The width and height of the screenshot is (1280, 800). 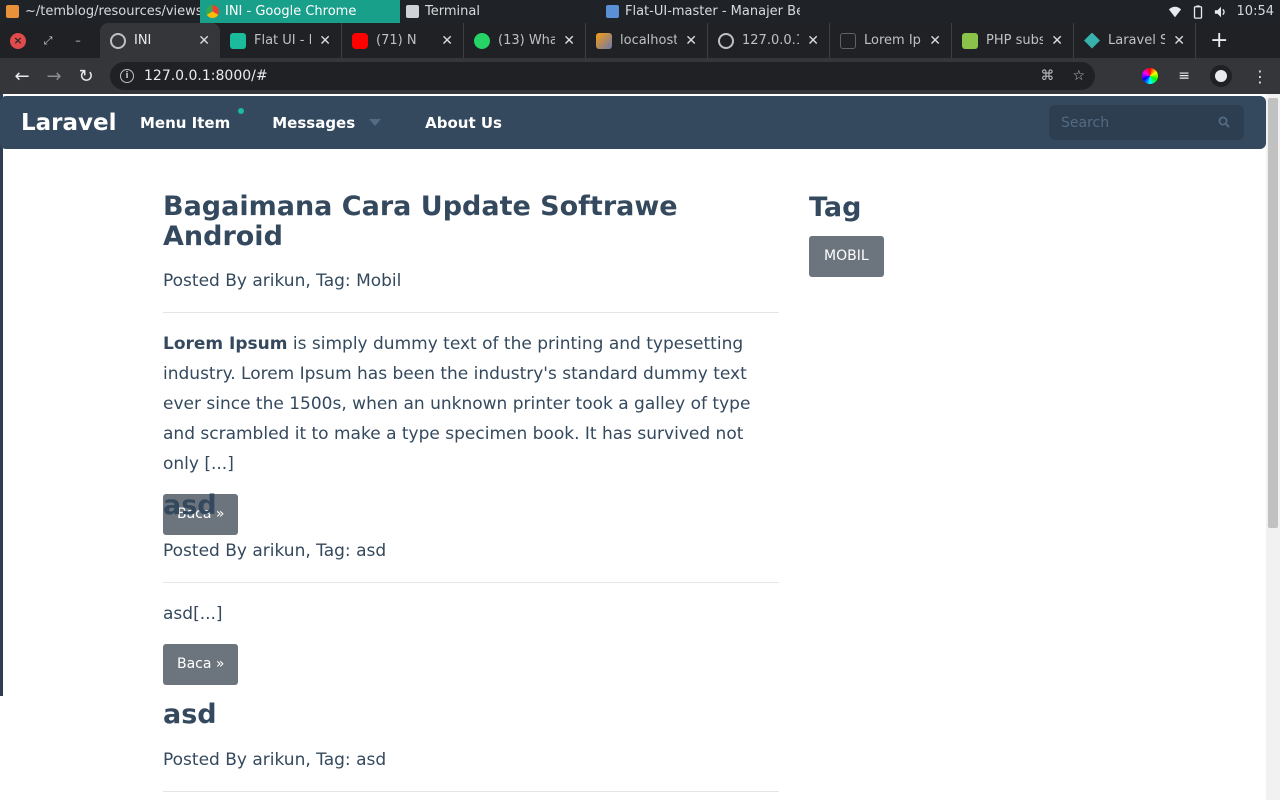 I want to click on nav-about-us: About Us, so click(x=463, y=123).